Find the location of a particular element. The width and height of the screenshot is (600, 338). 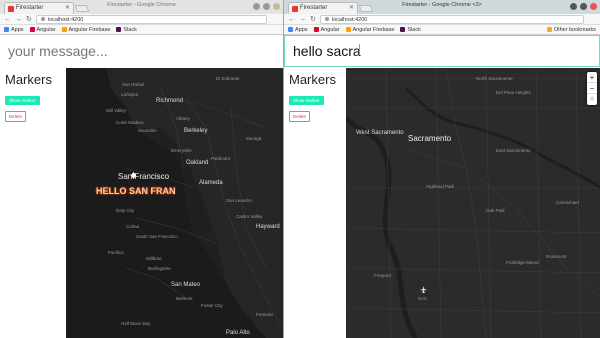

map-label: Sausalito is located at coordinates (147, 130).